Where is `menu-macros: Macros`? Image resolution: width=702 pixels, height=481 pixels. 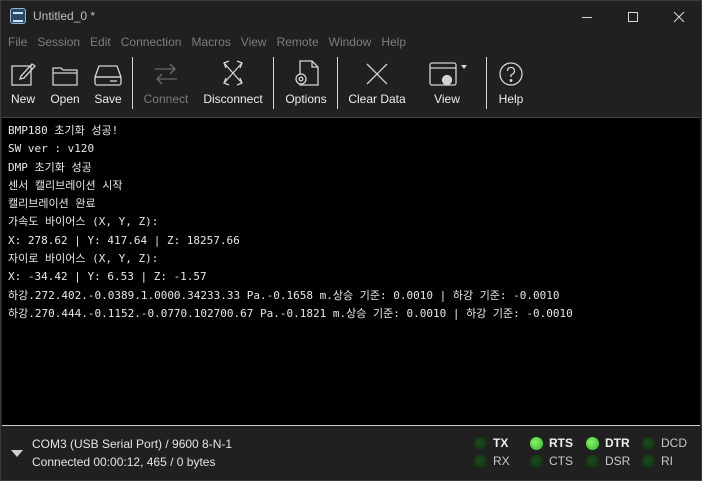 menu-macros: Macros is located at coordinates (210, 42).